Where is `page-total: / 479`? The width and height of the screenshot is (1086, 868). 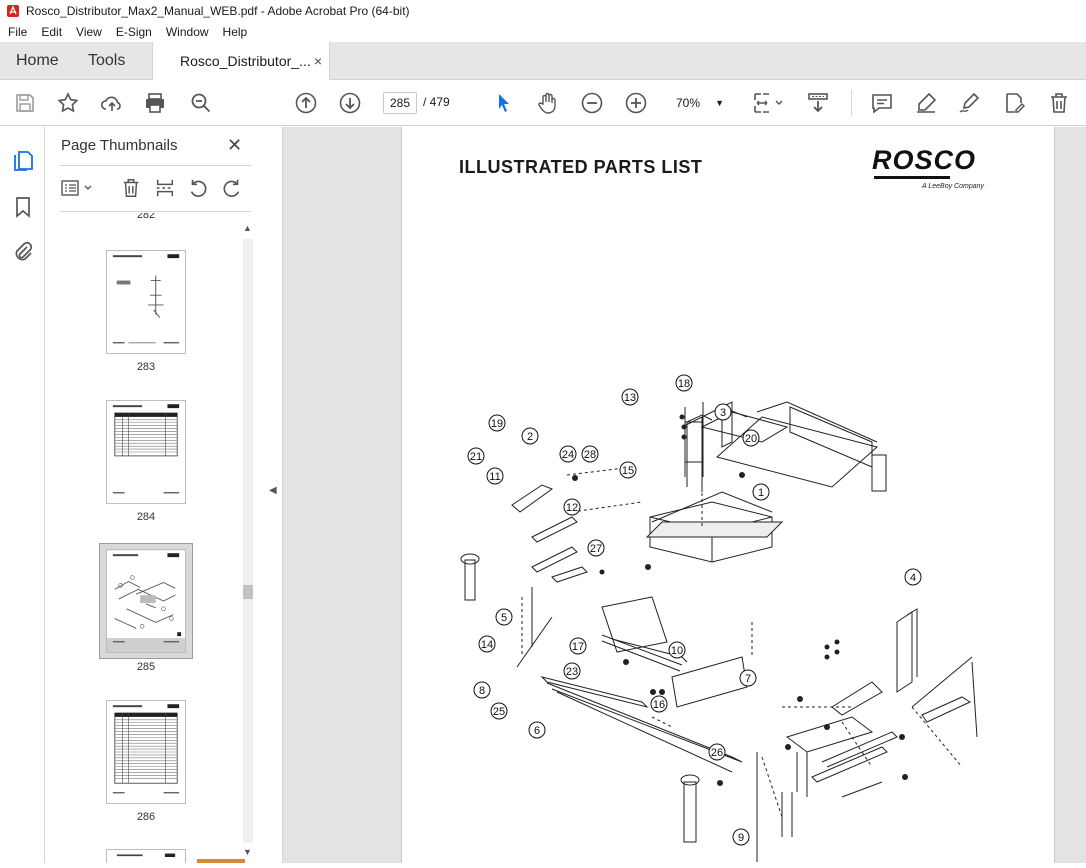 page-total: / 479 is located at coordinates (436, 102).